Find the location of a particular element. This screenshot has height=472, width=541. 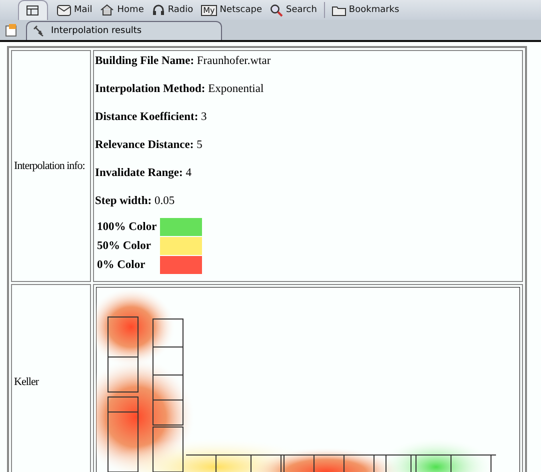

row-label: Interpolation info: is located at coordinates (49, 166).